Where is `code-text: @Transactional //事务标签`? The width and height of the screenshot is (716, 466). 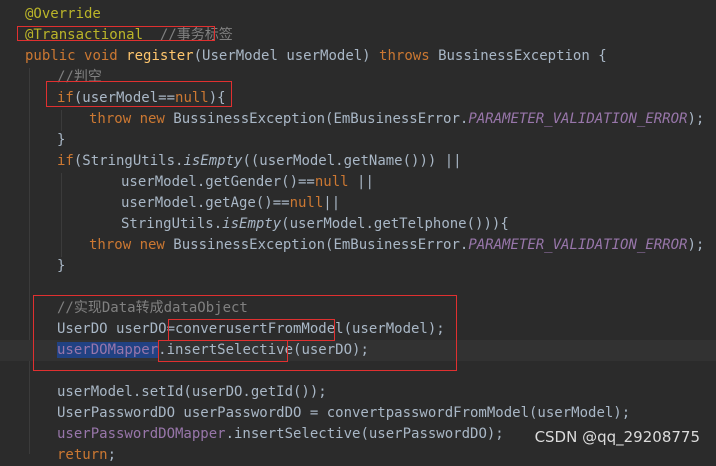 code-text: @Transactional //事务标签 is located at coordinates (129, 35).